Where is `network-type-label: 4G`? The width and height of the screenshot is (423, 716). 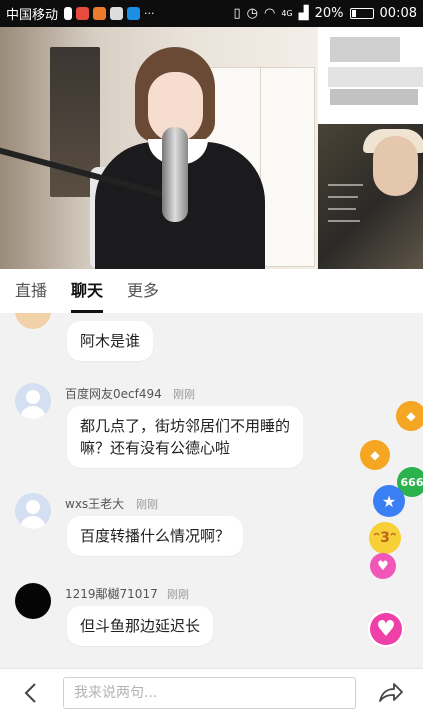
network-type-label: 4G is located at coordinates (287, 13).